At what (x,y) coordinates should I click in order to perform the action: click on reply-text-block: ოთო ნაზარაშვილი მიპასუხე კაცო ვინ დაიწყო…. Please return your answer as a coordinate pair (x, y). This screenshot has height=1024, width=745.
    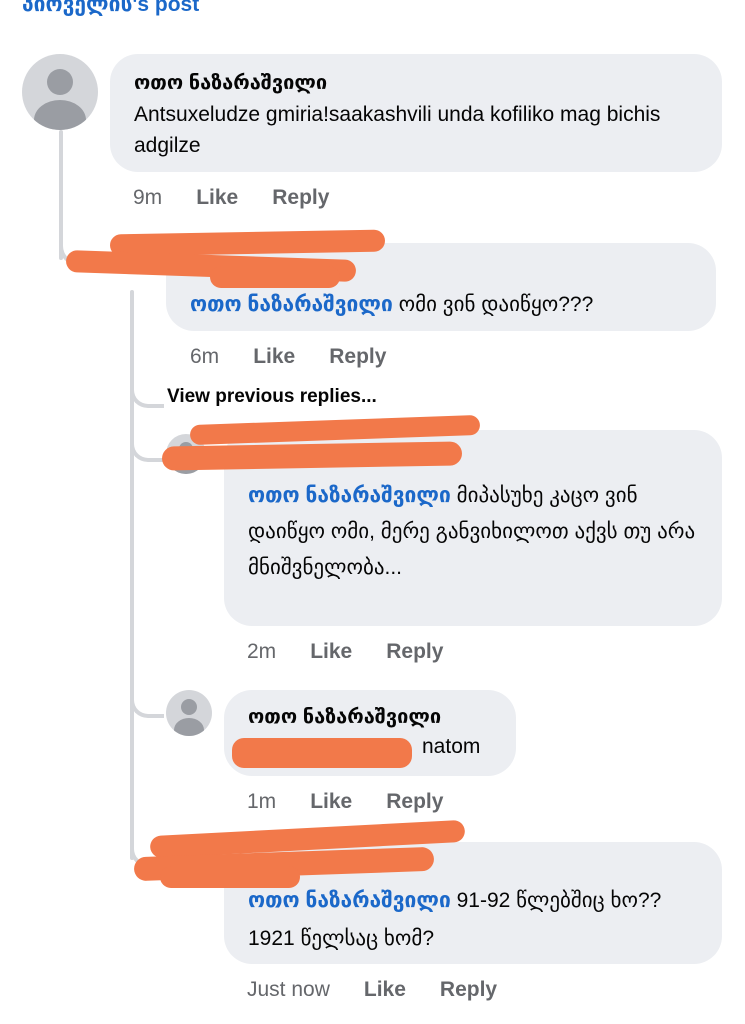
    Looking at the image, I should click on (473, 532).